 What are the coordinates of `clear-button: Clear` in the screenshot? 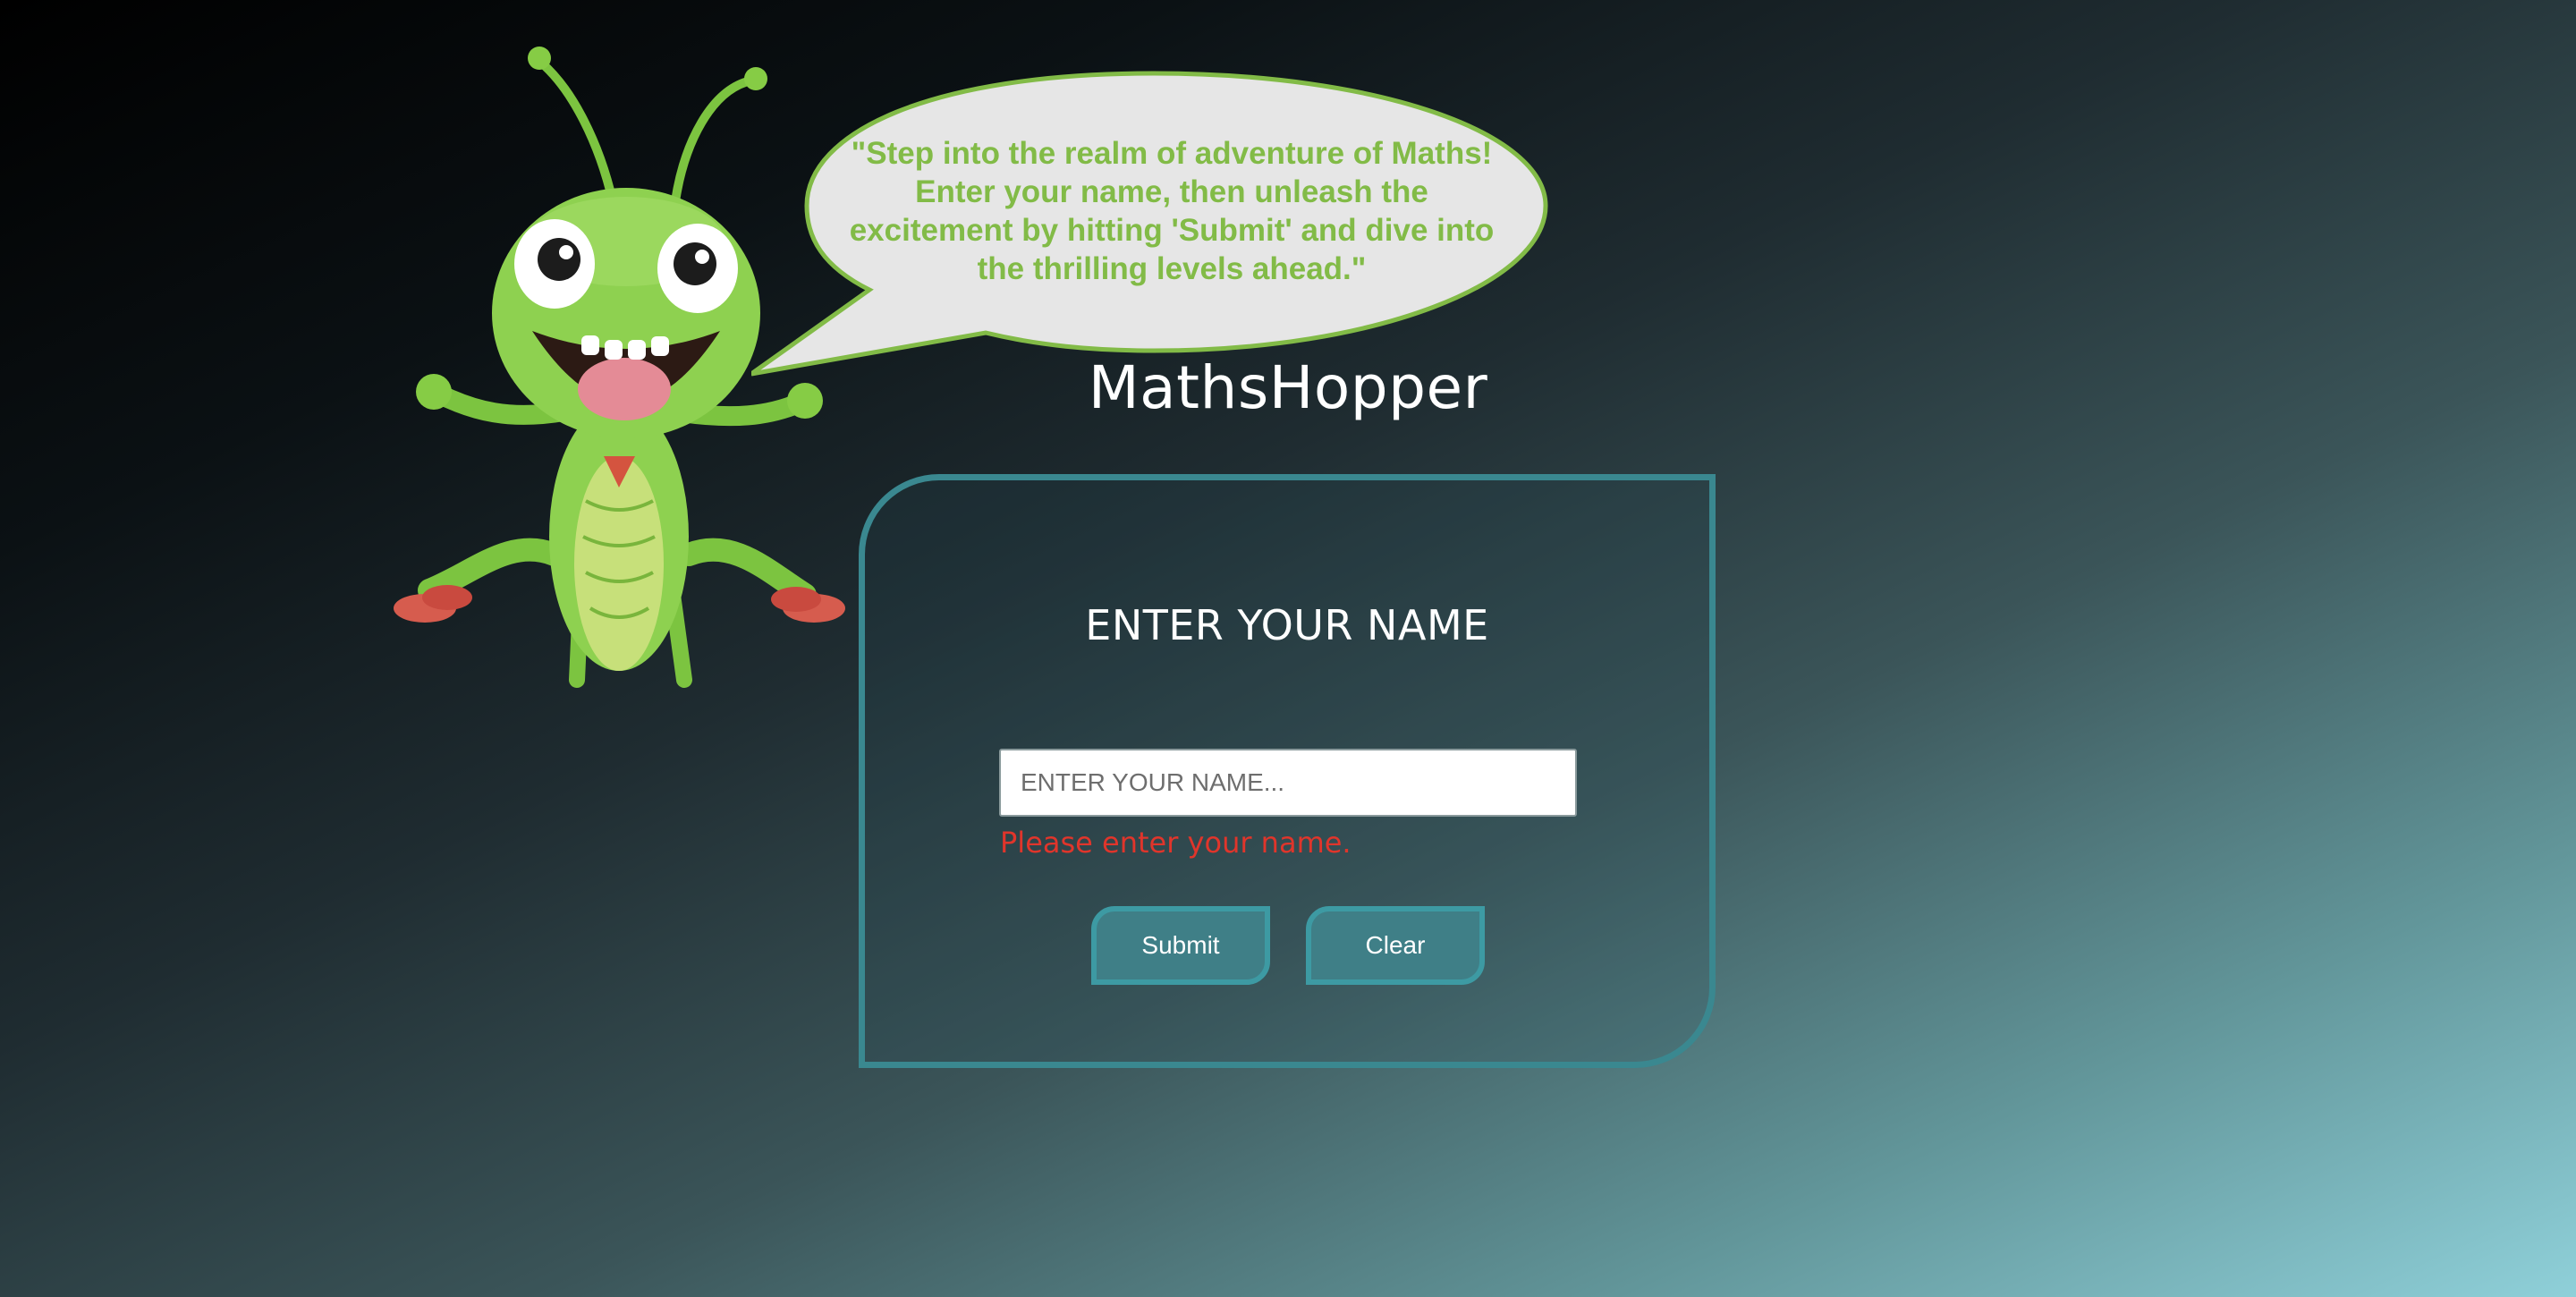 It's located at (1395, 945).